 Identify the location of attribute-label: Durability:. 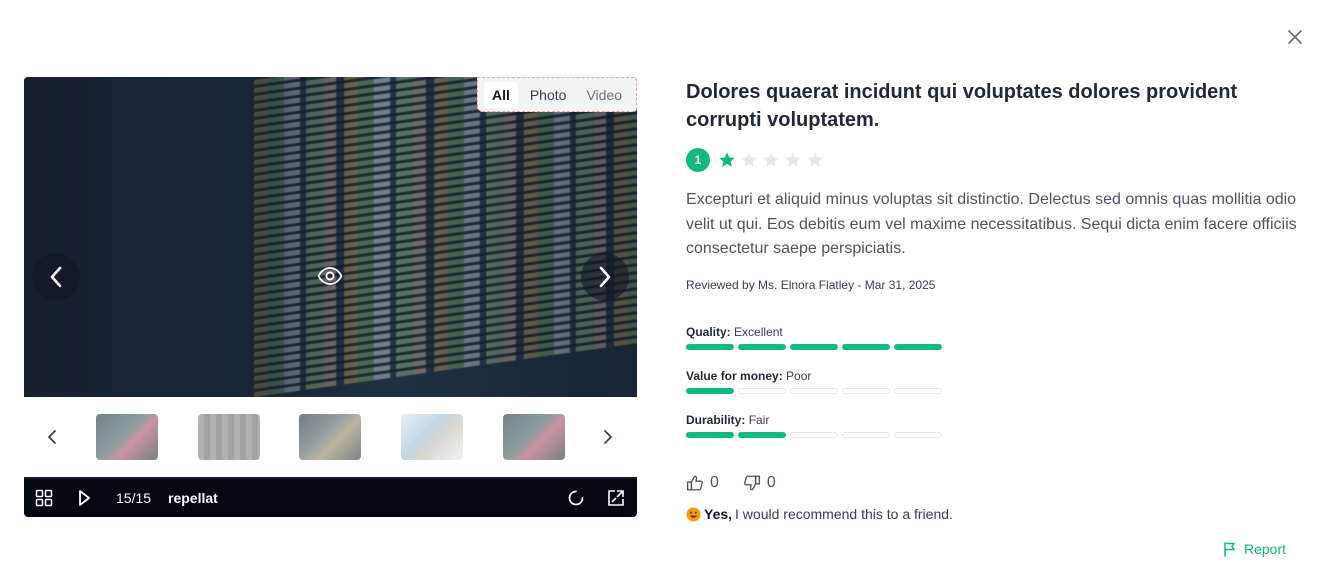
(716, 420).